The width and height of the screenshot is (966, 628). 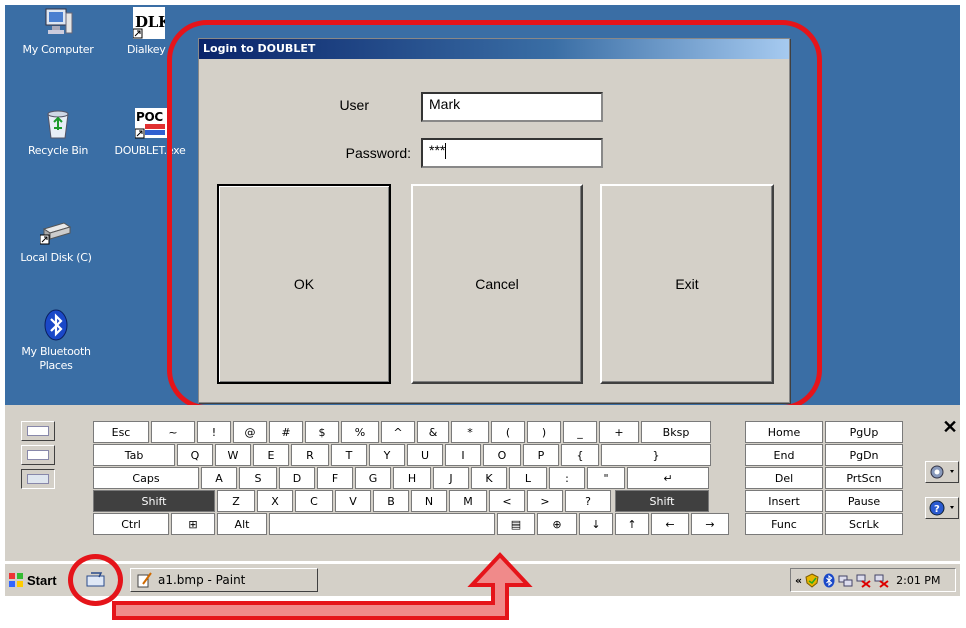 What do you see at coordinates (219, 478) in the screenshot?
I see `key-1-row3: A` at bounding box center [219, 478].